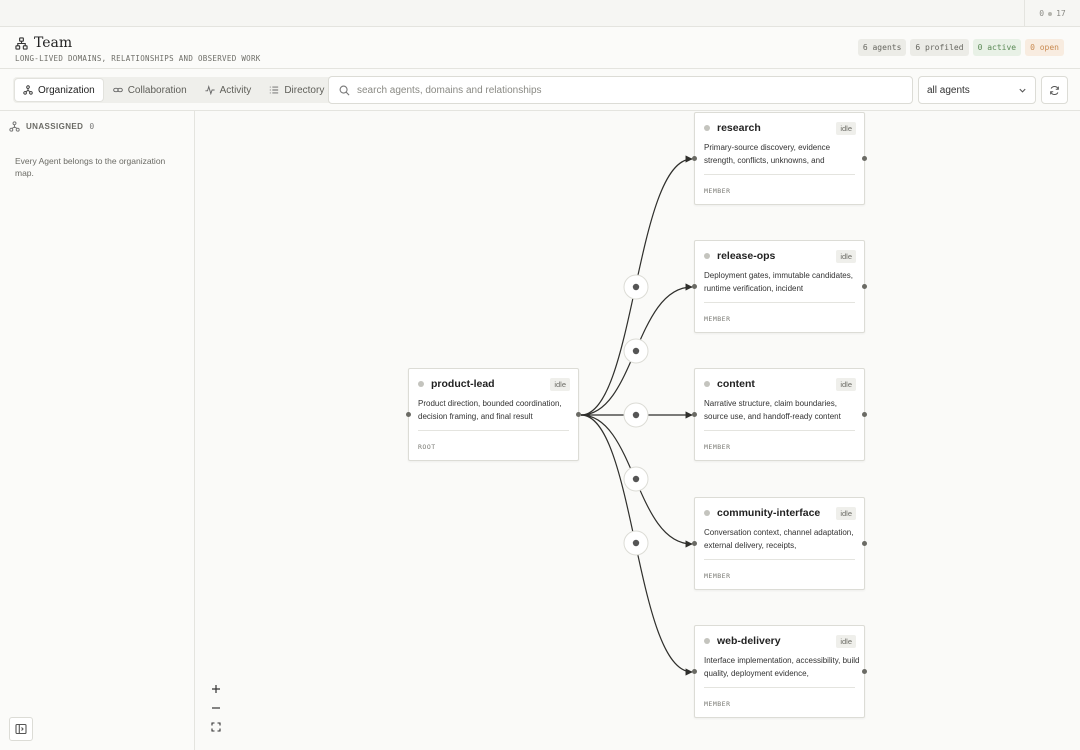  Describe the element at coordinates (997, 47) in the screenshot. I see `active-badge: 0 active` at that location.